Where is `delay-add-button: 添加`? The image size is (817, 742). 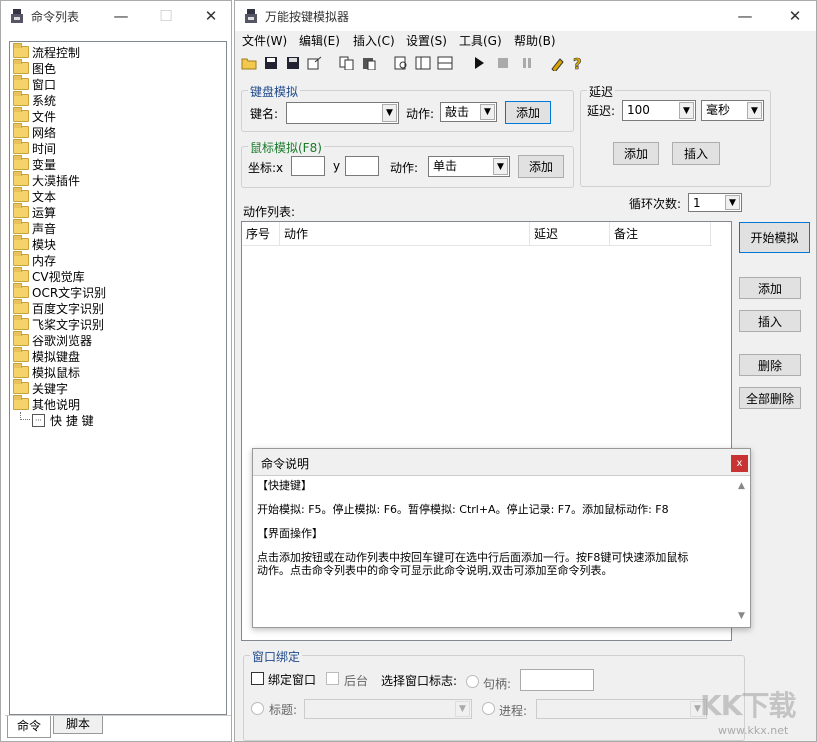
delay-add-button: 添加 is located at coordinates (636, 153).